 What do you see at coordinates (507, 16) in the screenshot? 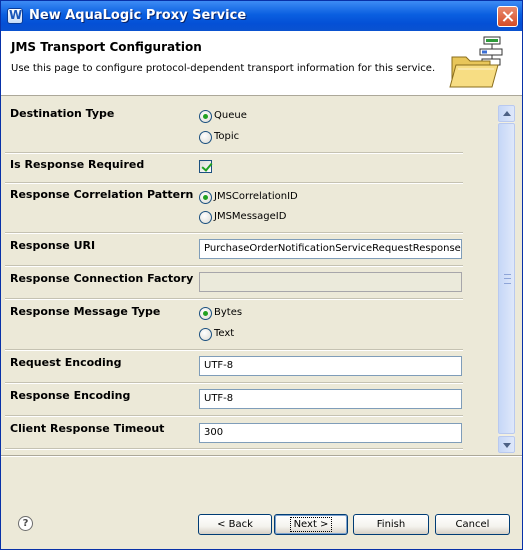
I see `close-button` at bounding box center [507, 16].